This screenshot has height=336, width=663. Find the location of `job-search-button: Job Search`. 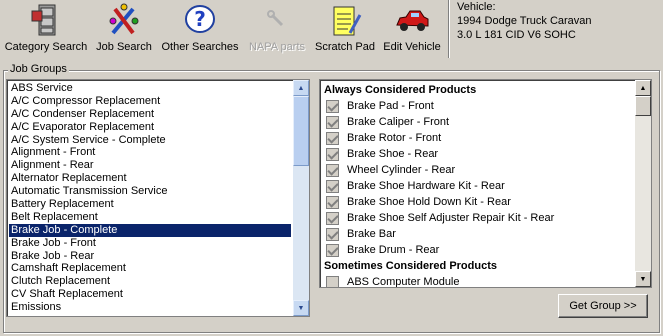

job-search-button: Job Search is located at coordinates (124, 29).